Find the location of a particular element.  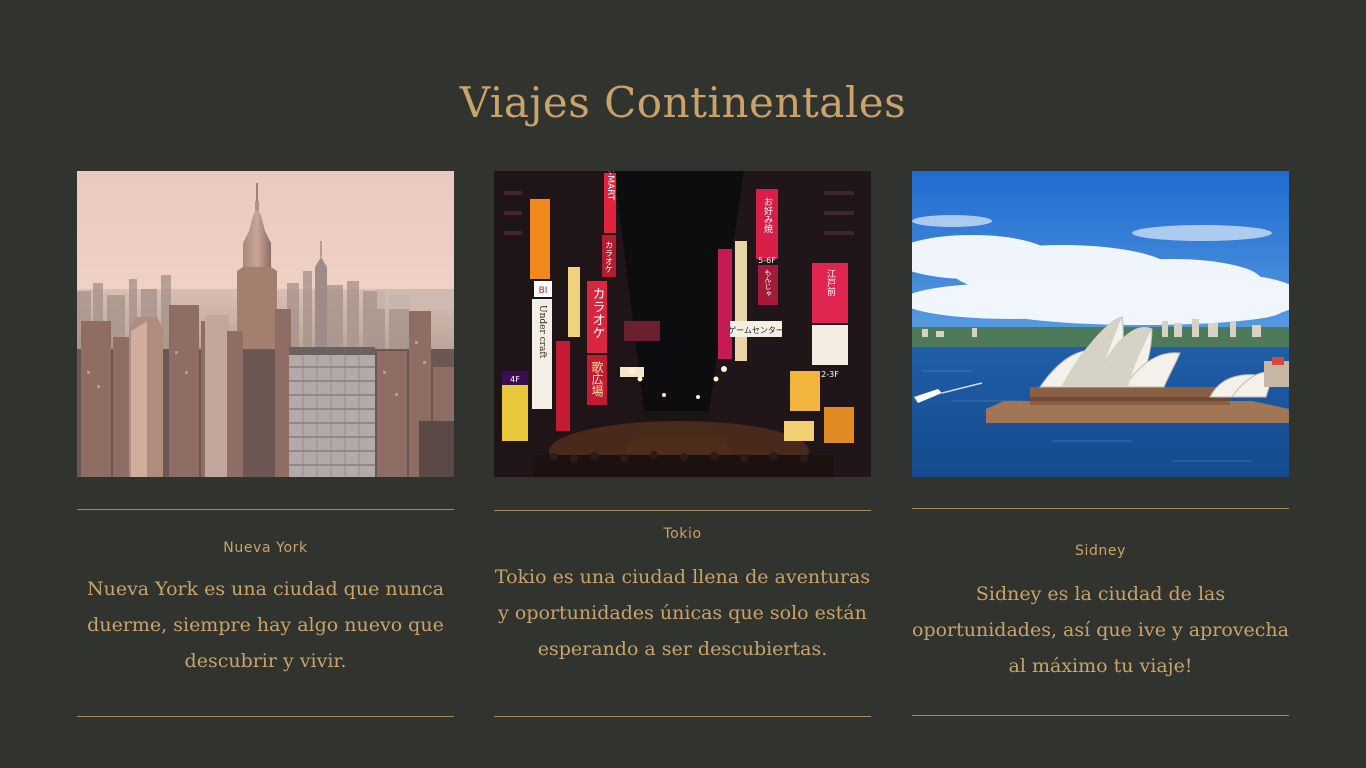

slide-title: Viajes Continentales is located at coordinates (683, 102).